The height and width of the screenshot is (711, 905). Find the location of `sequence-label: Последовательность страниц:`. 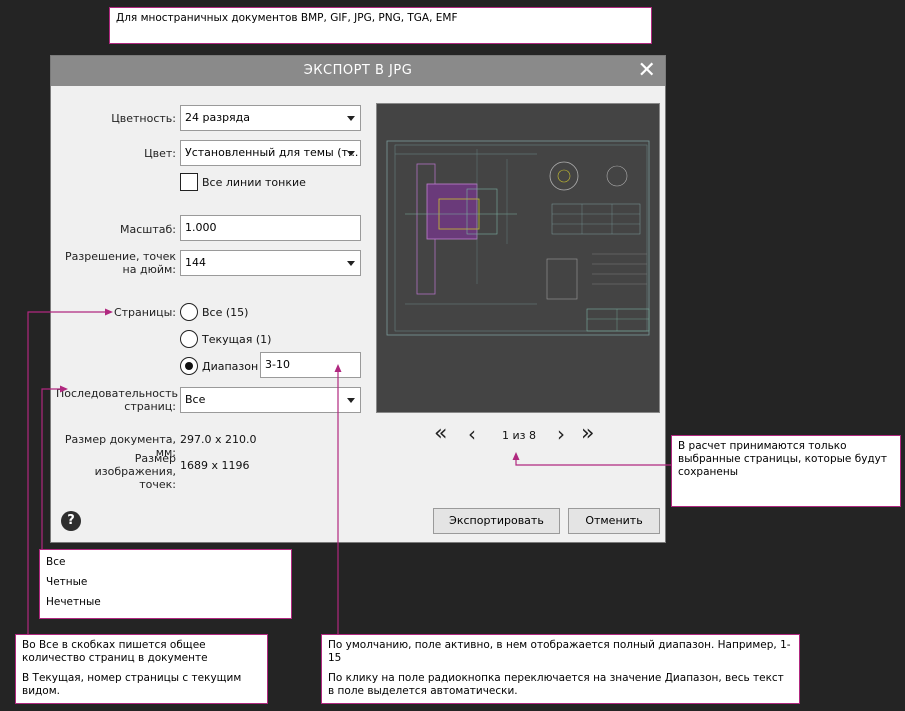

sequence-label: Последовательность страниц: is located at coordinates (117, 400).